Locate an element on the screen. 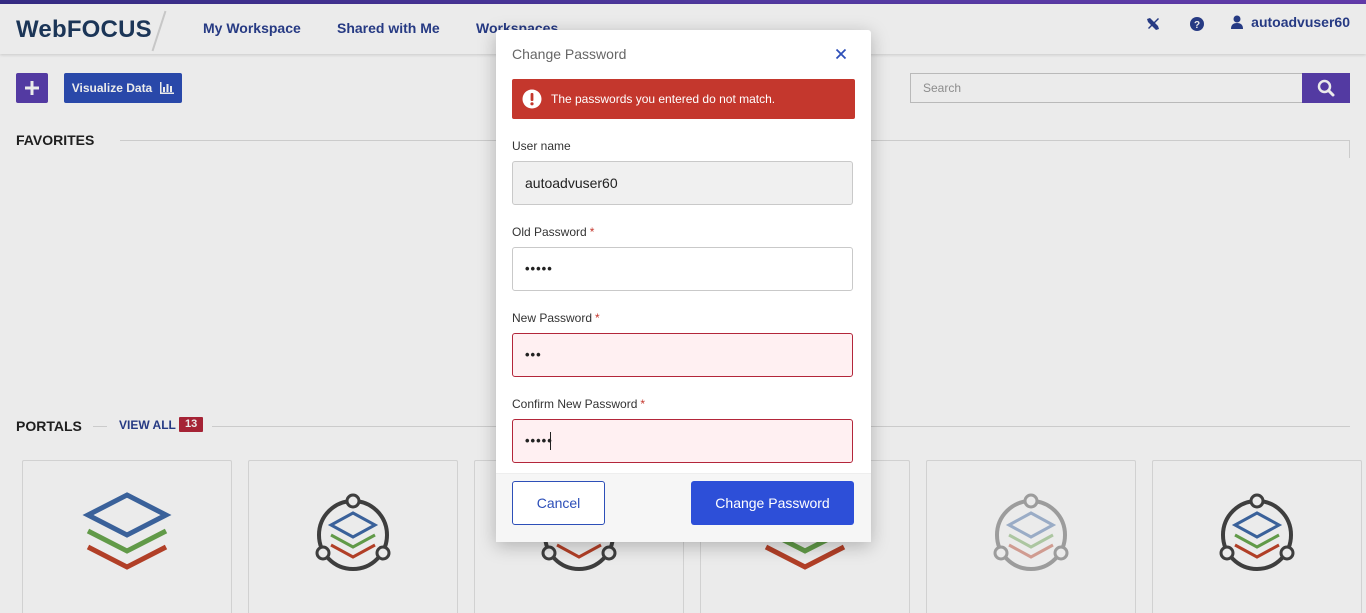  new-password-field: ••• is located at coordinates (682, 355).